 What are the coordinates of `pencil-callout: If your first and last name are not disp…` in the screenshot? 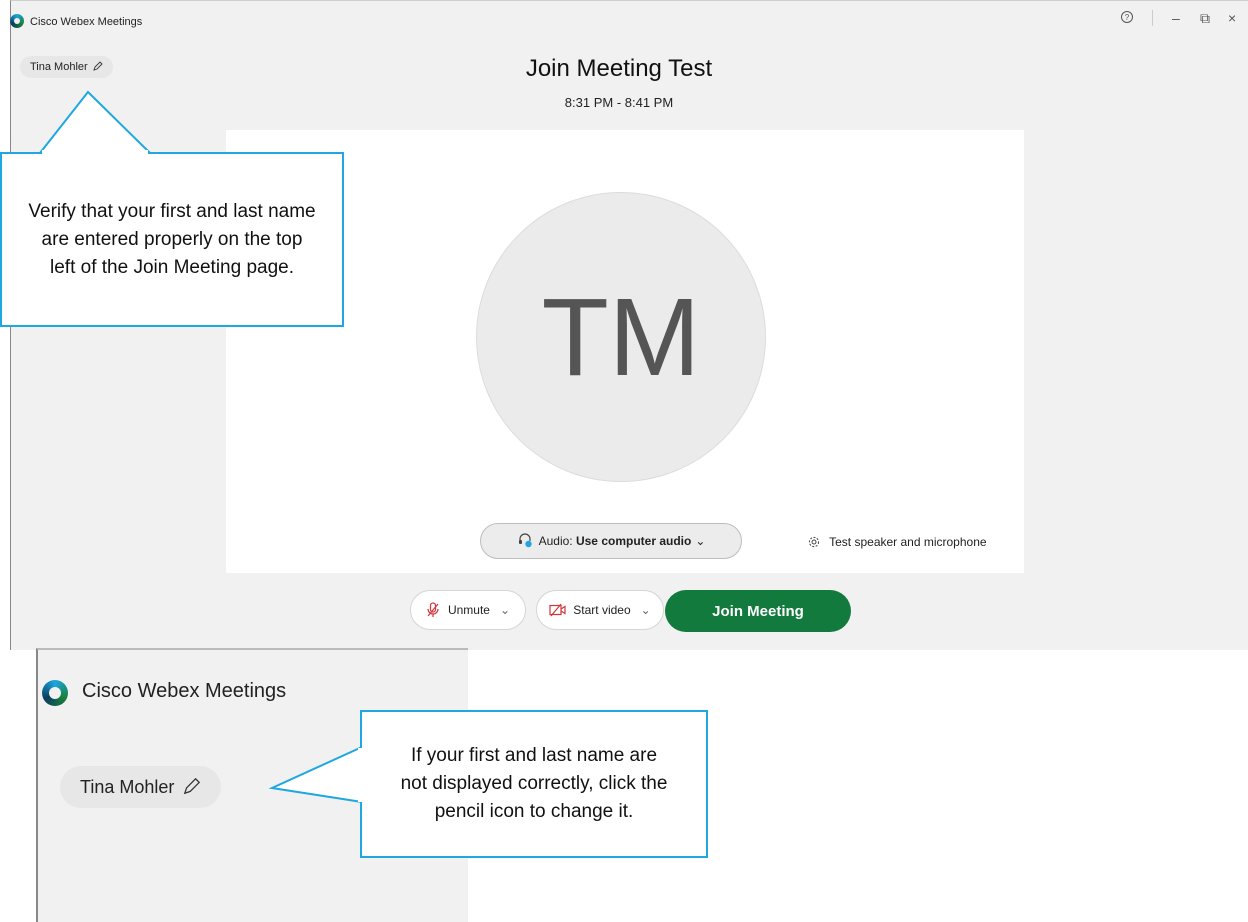 It's located at (534, 784).